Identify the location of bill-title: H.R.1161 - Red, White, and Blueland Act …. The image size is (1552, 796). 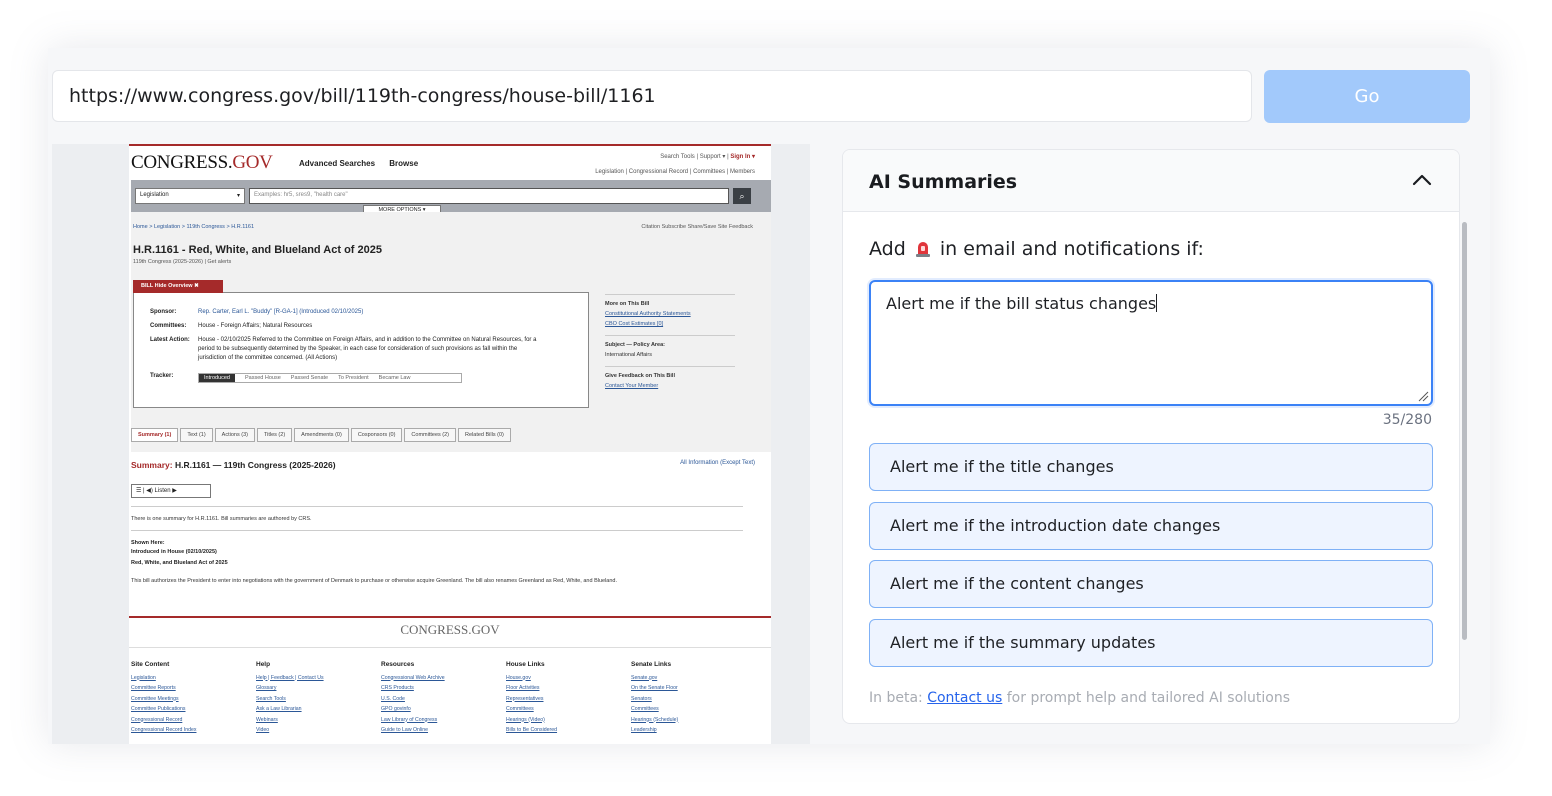
(257, 250).